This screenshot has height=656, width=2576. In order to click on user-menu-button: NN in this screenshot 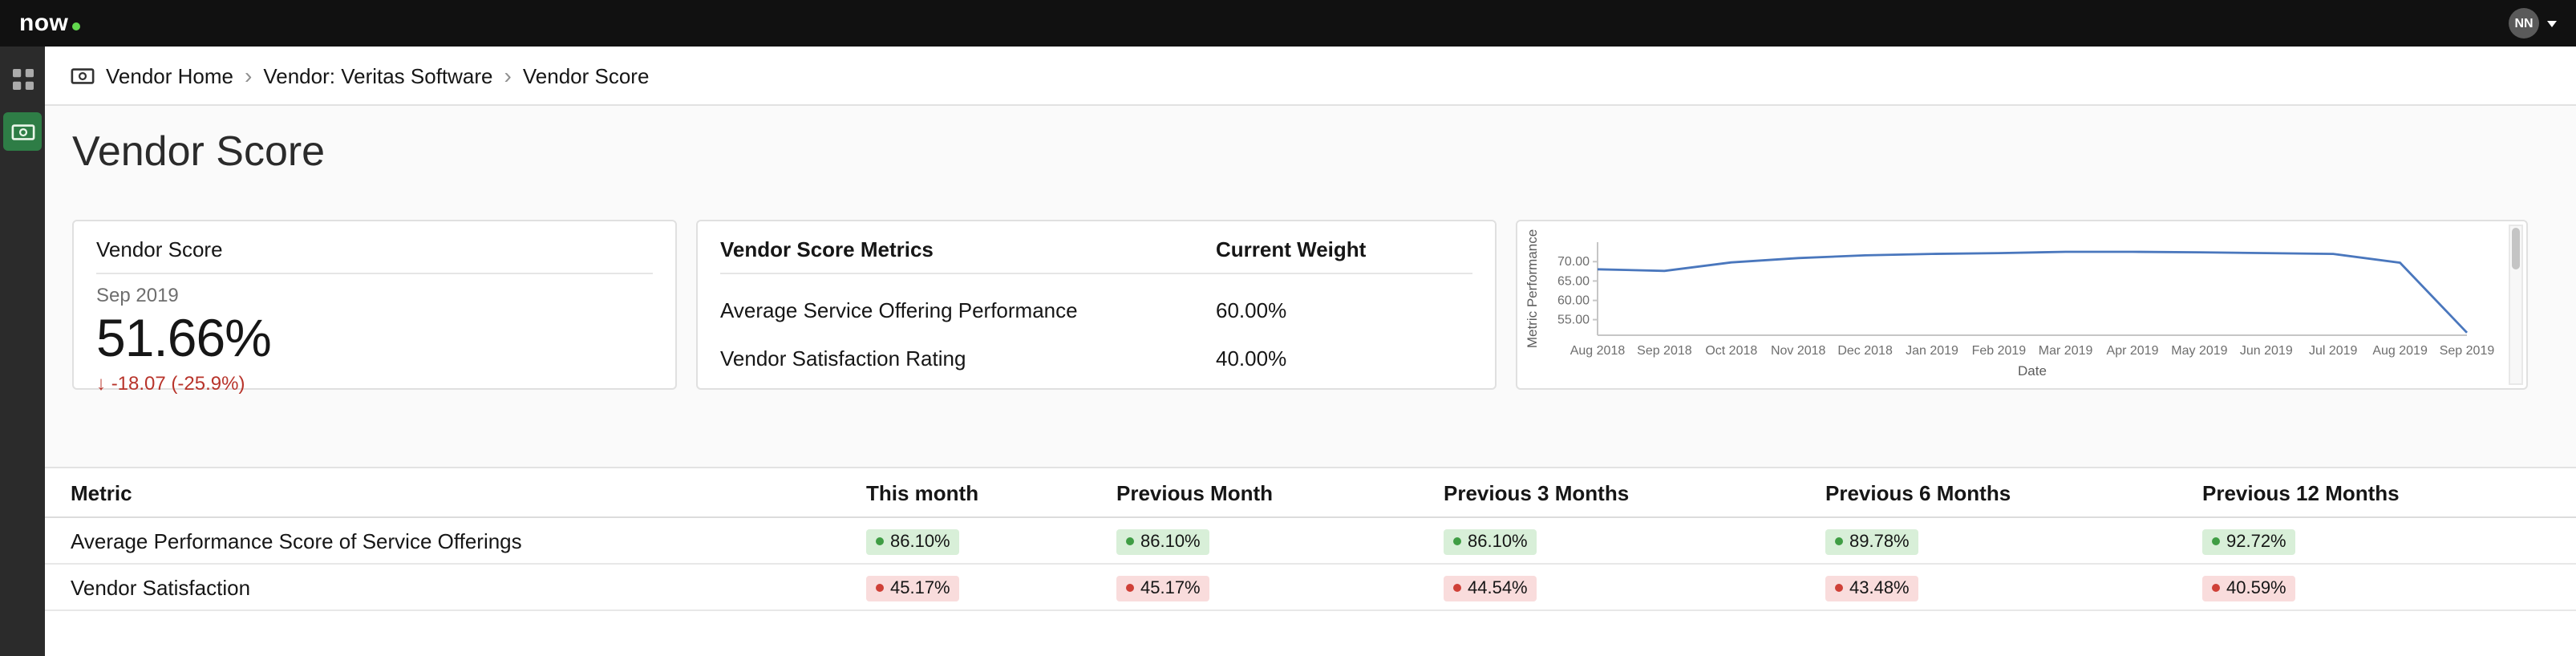, I will do `click(2533, 23)`.